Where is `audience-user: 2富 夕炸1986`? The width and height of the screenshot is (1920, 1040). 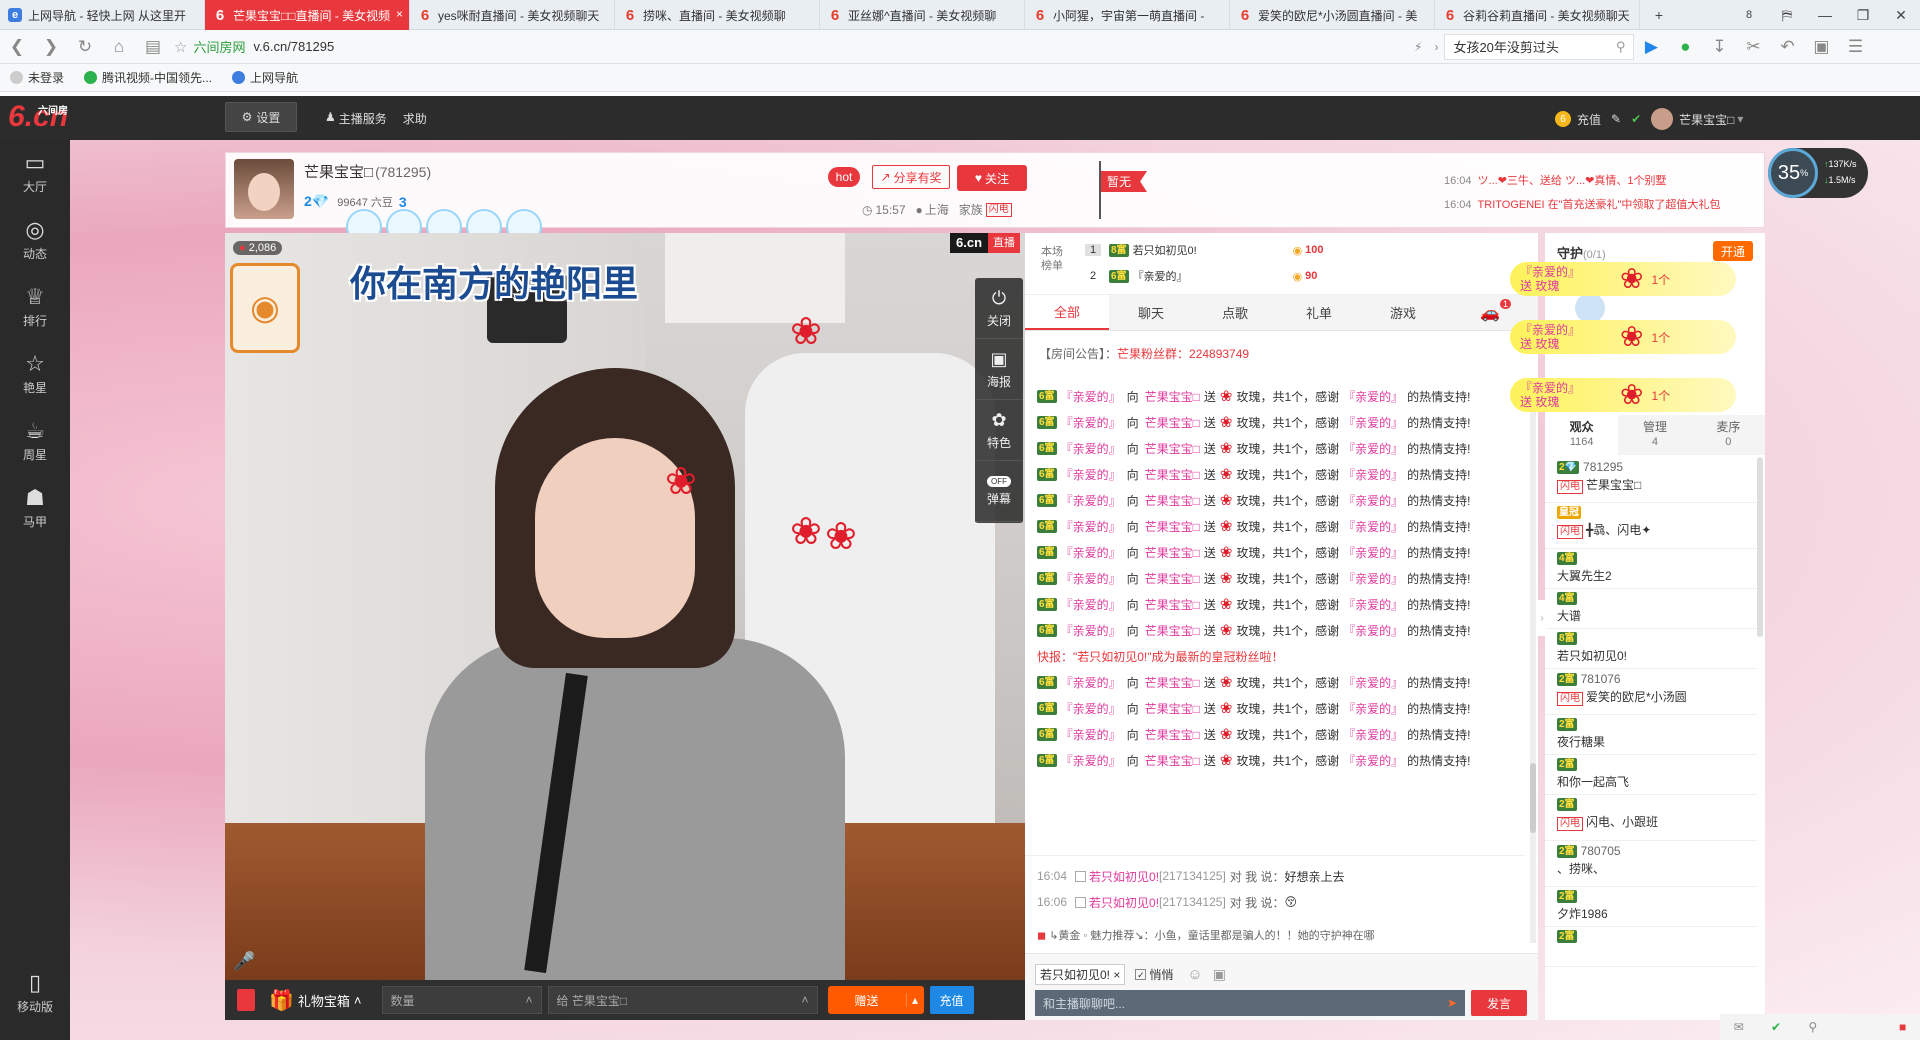
audience-user: 2富 夕炸1986 is located at coordinates (1651, 907).